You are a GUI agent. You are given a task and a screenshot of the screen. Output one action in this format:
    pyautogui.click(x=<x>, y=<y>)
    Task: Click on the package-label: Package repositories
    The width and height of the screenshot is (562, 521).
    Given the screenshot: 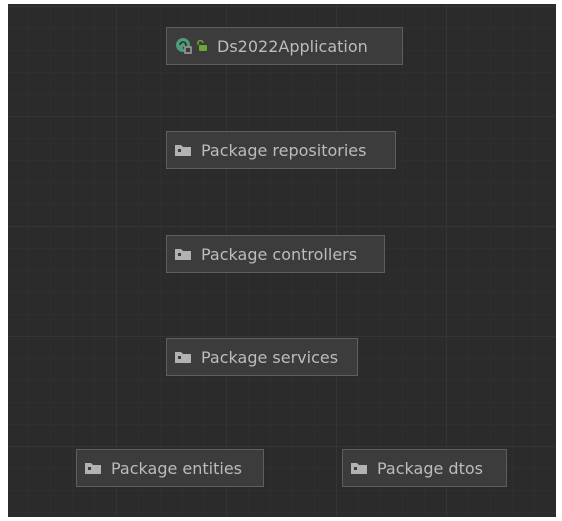 What is the action you would take?
    pyautogui.click(x=284, y=150)
    